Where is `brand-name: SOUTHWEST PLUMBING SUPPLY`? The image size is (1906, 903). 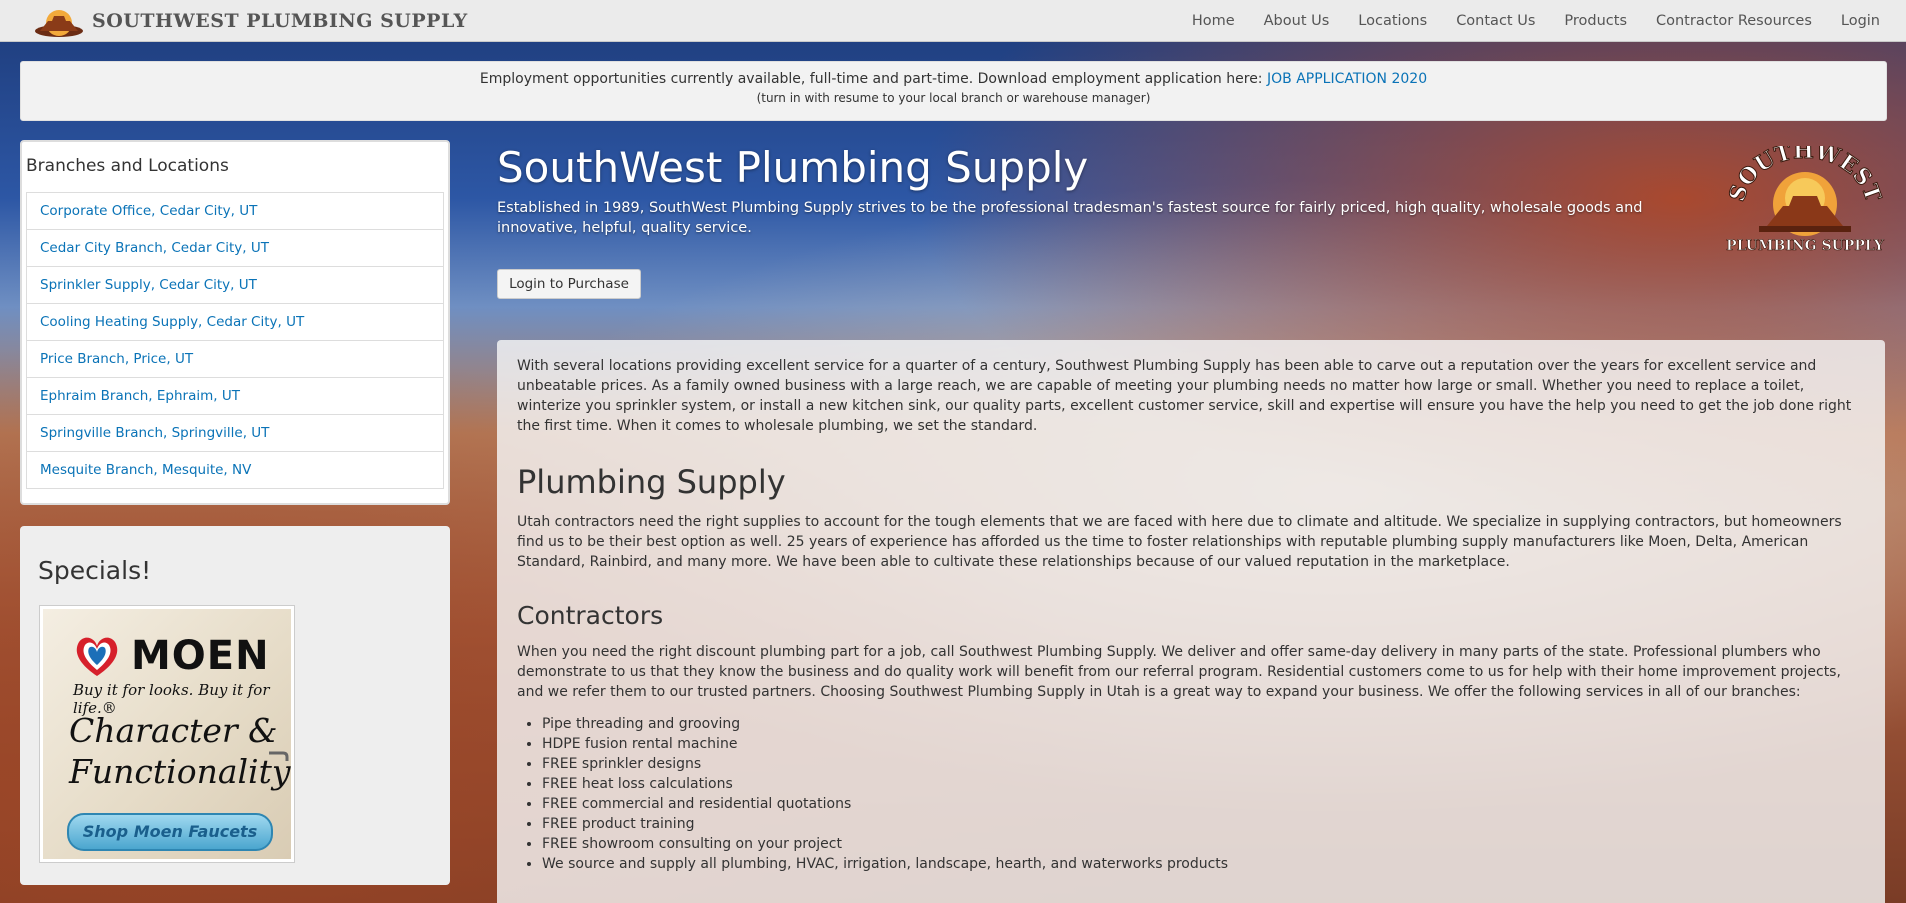
brand-name: SOUTHWEST PLUMBING SUPPLY is located at coordinates (280, 21).